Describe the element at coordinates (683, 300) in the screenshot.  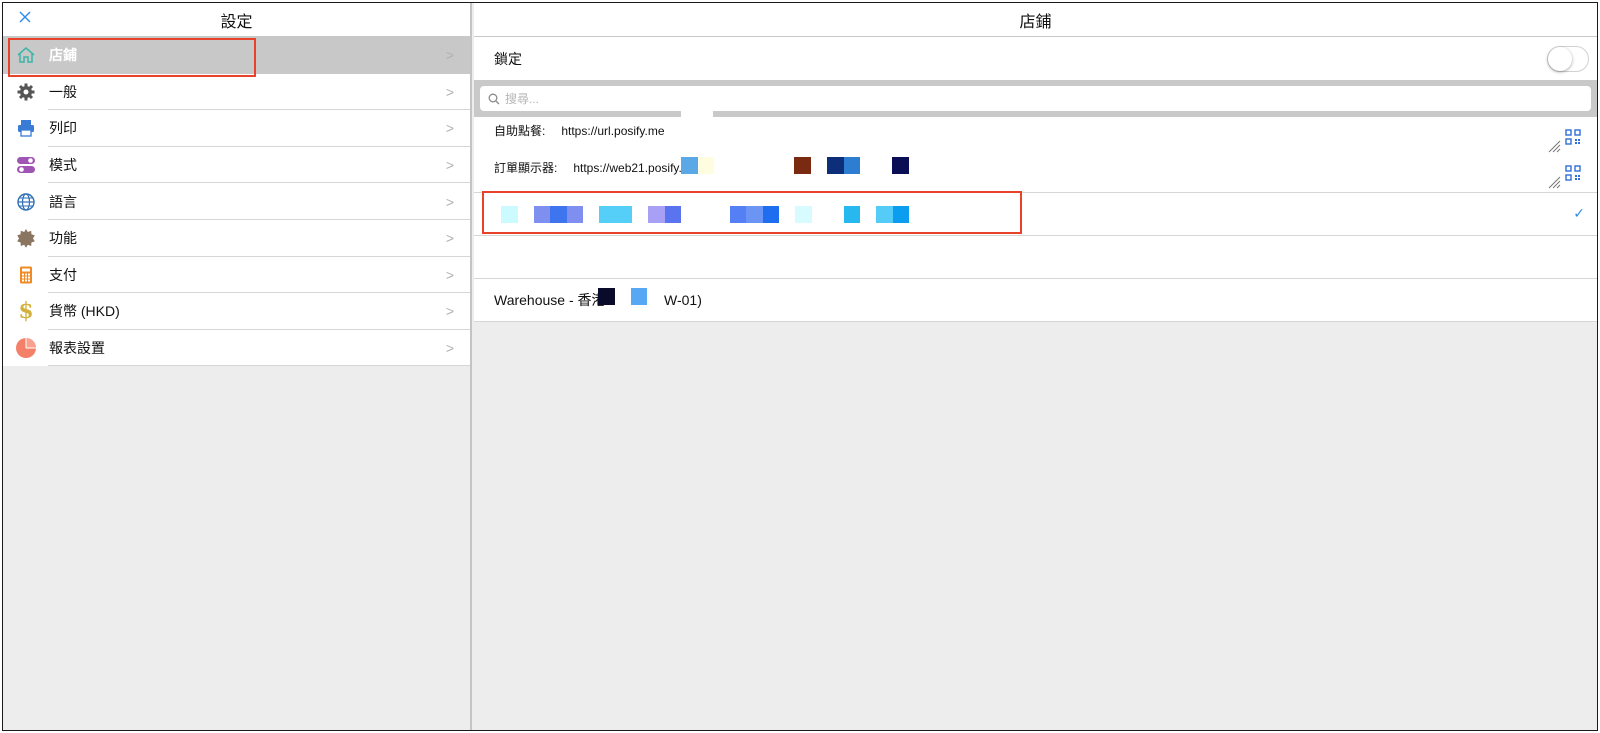
I see `store-code-suffix: W-01)` at that location.